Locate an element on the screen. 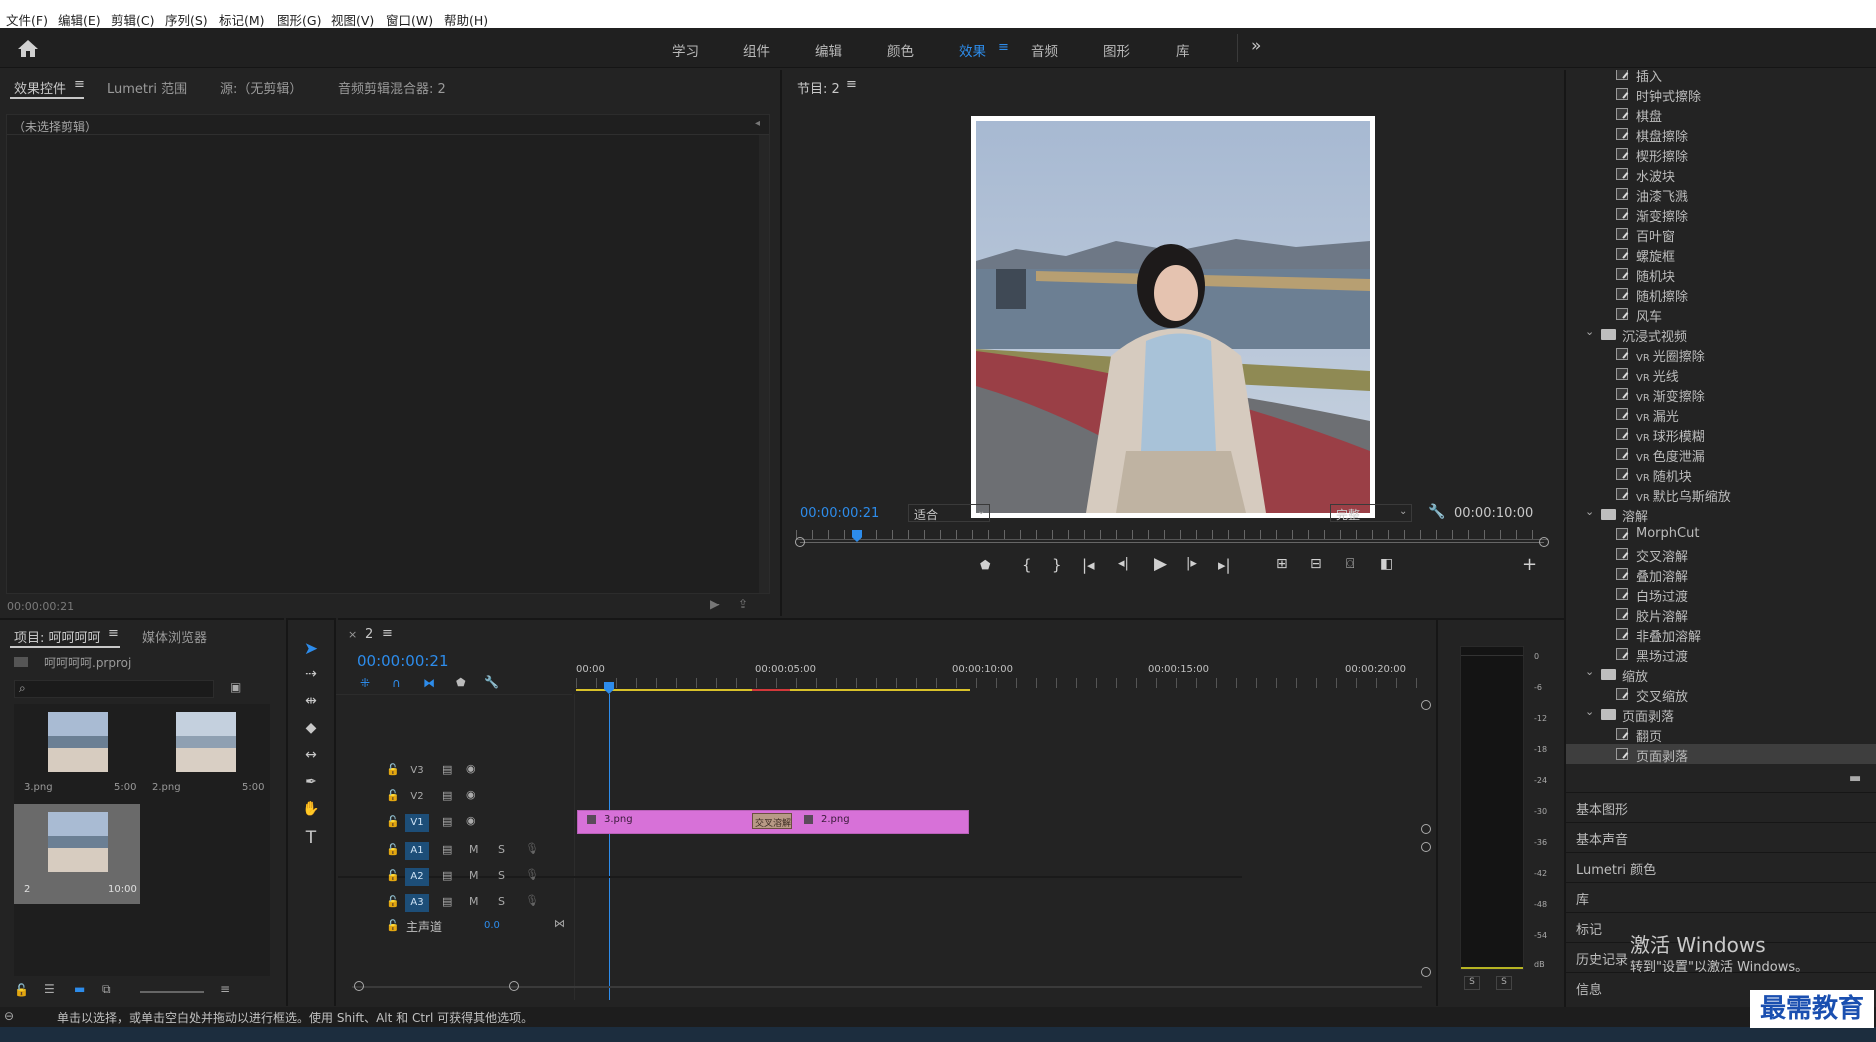 This screenshot has height=1042, width=1876. razor-tool-icon: ◆ is located at coordinates (311, 731).